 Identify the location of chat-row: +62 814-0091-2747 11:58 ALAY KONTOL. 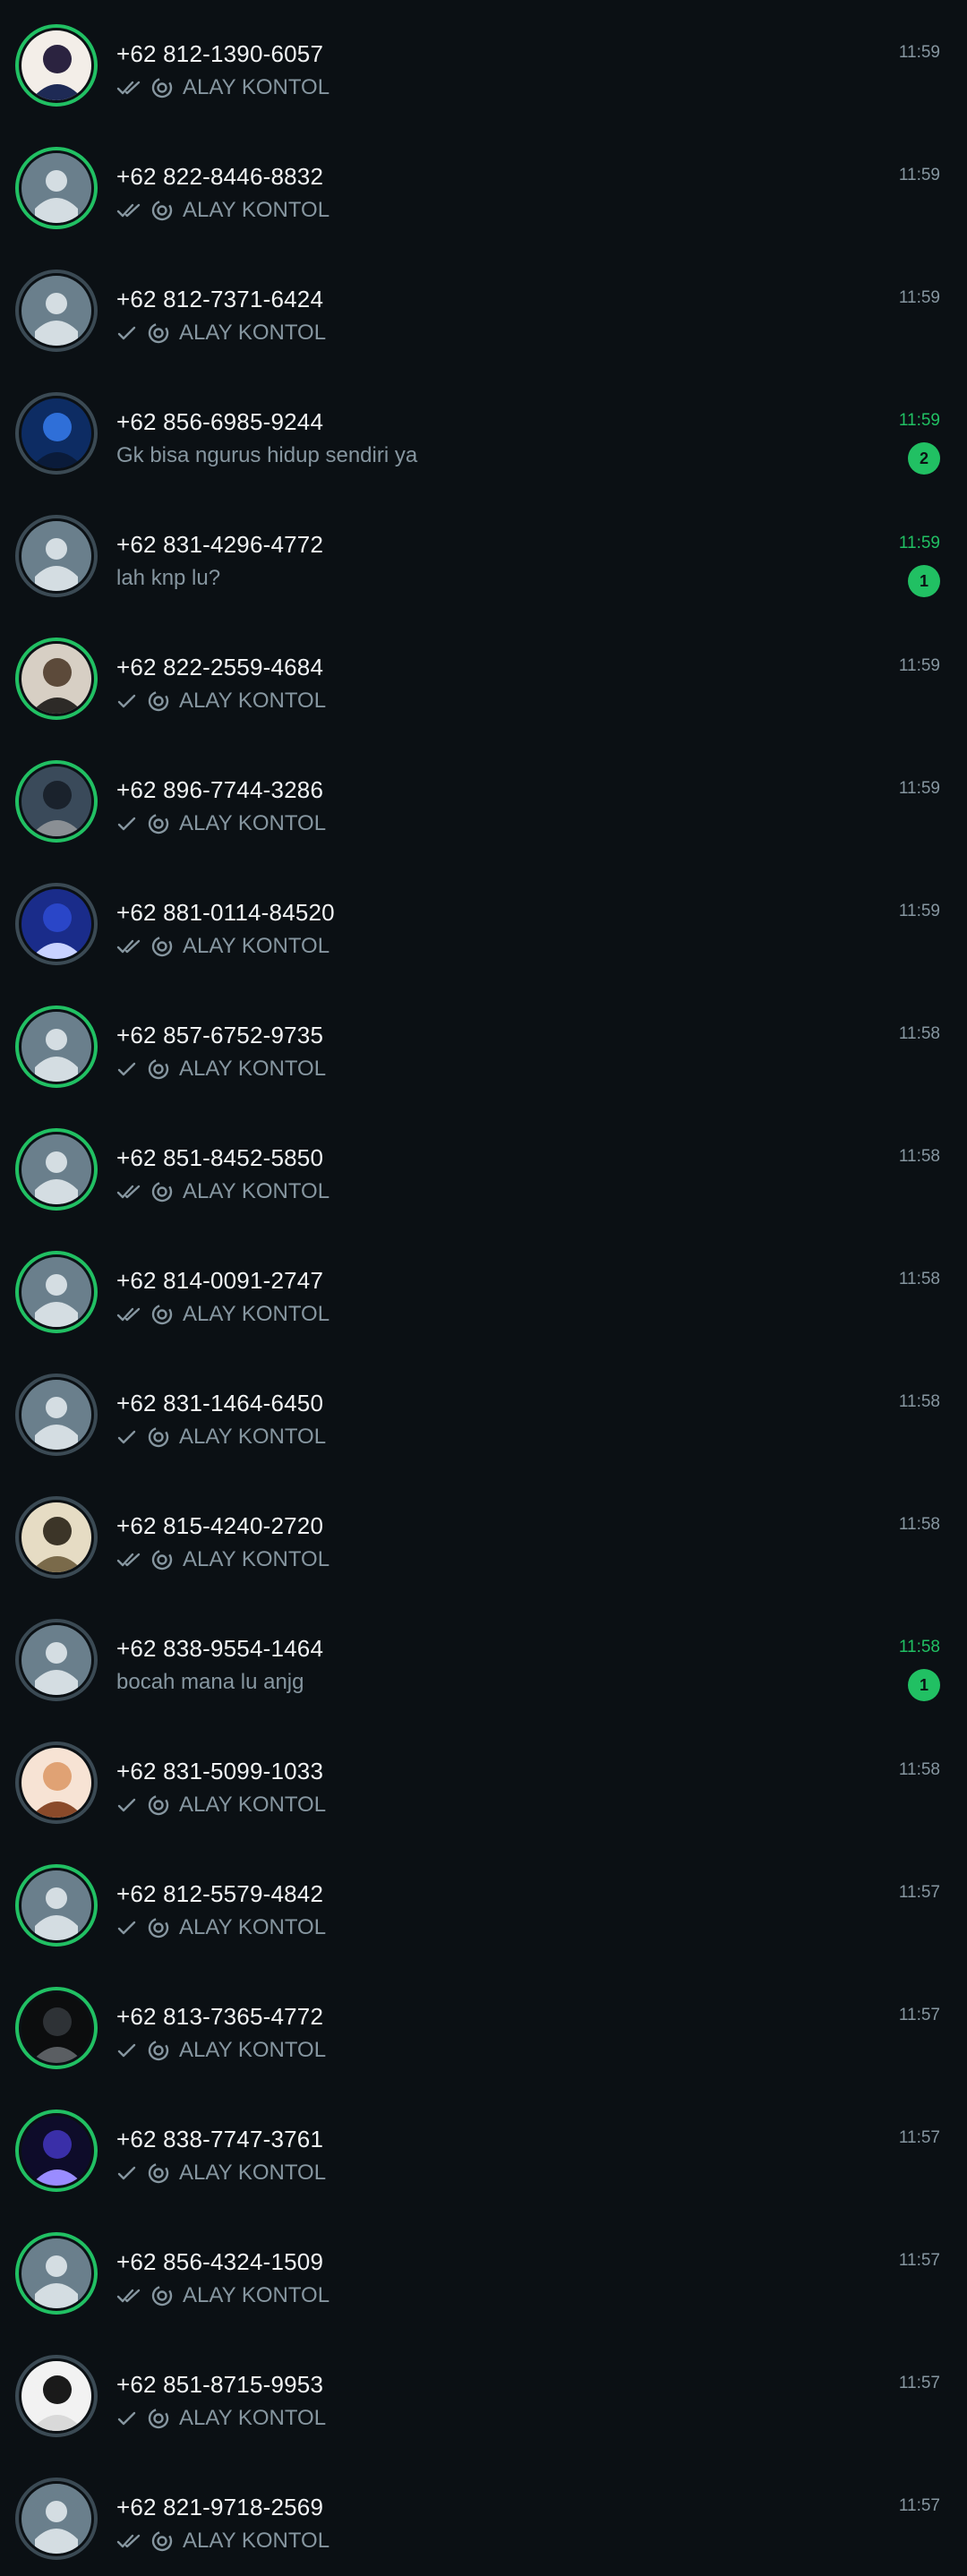
(483, 1288).